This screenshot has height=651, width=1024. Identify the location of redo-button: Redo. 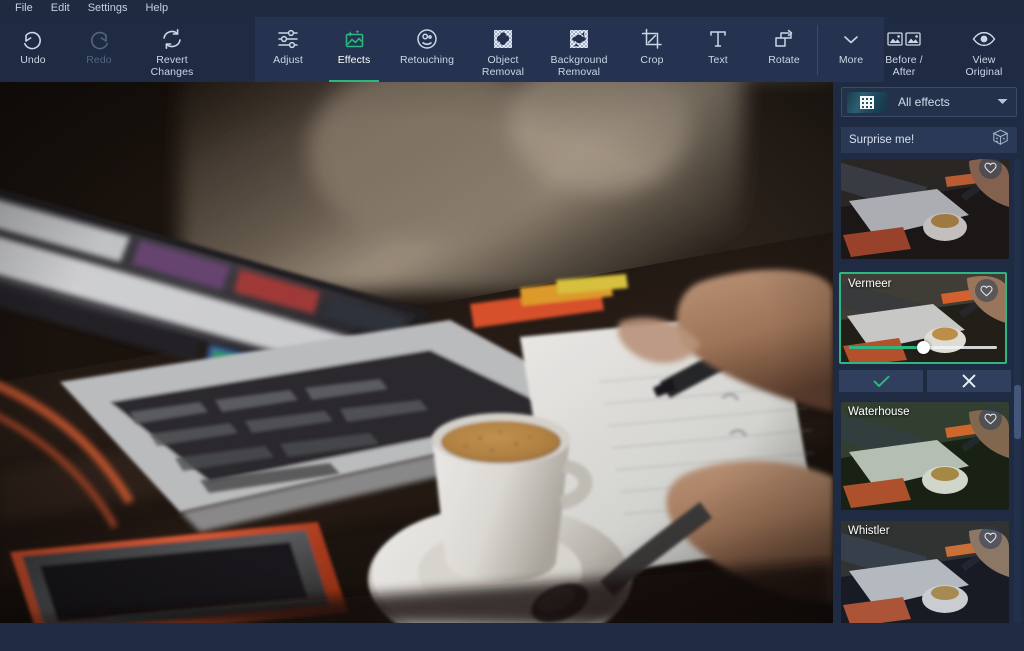
(99, 49).